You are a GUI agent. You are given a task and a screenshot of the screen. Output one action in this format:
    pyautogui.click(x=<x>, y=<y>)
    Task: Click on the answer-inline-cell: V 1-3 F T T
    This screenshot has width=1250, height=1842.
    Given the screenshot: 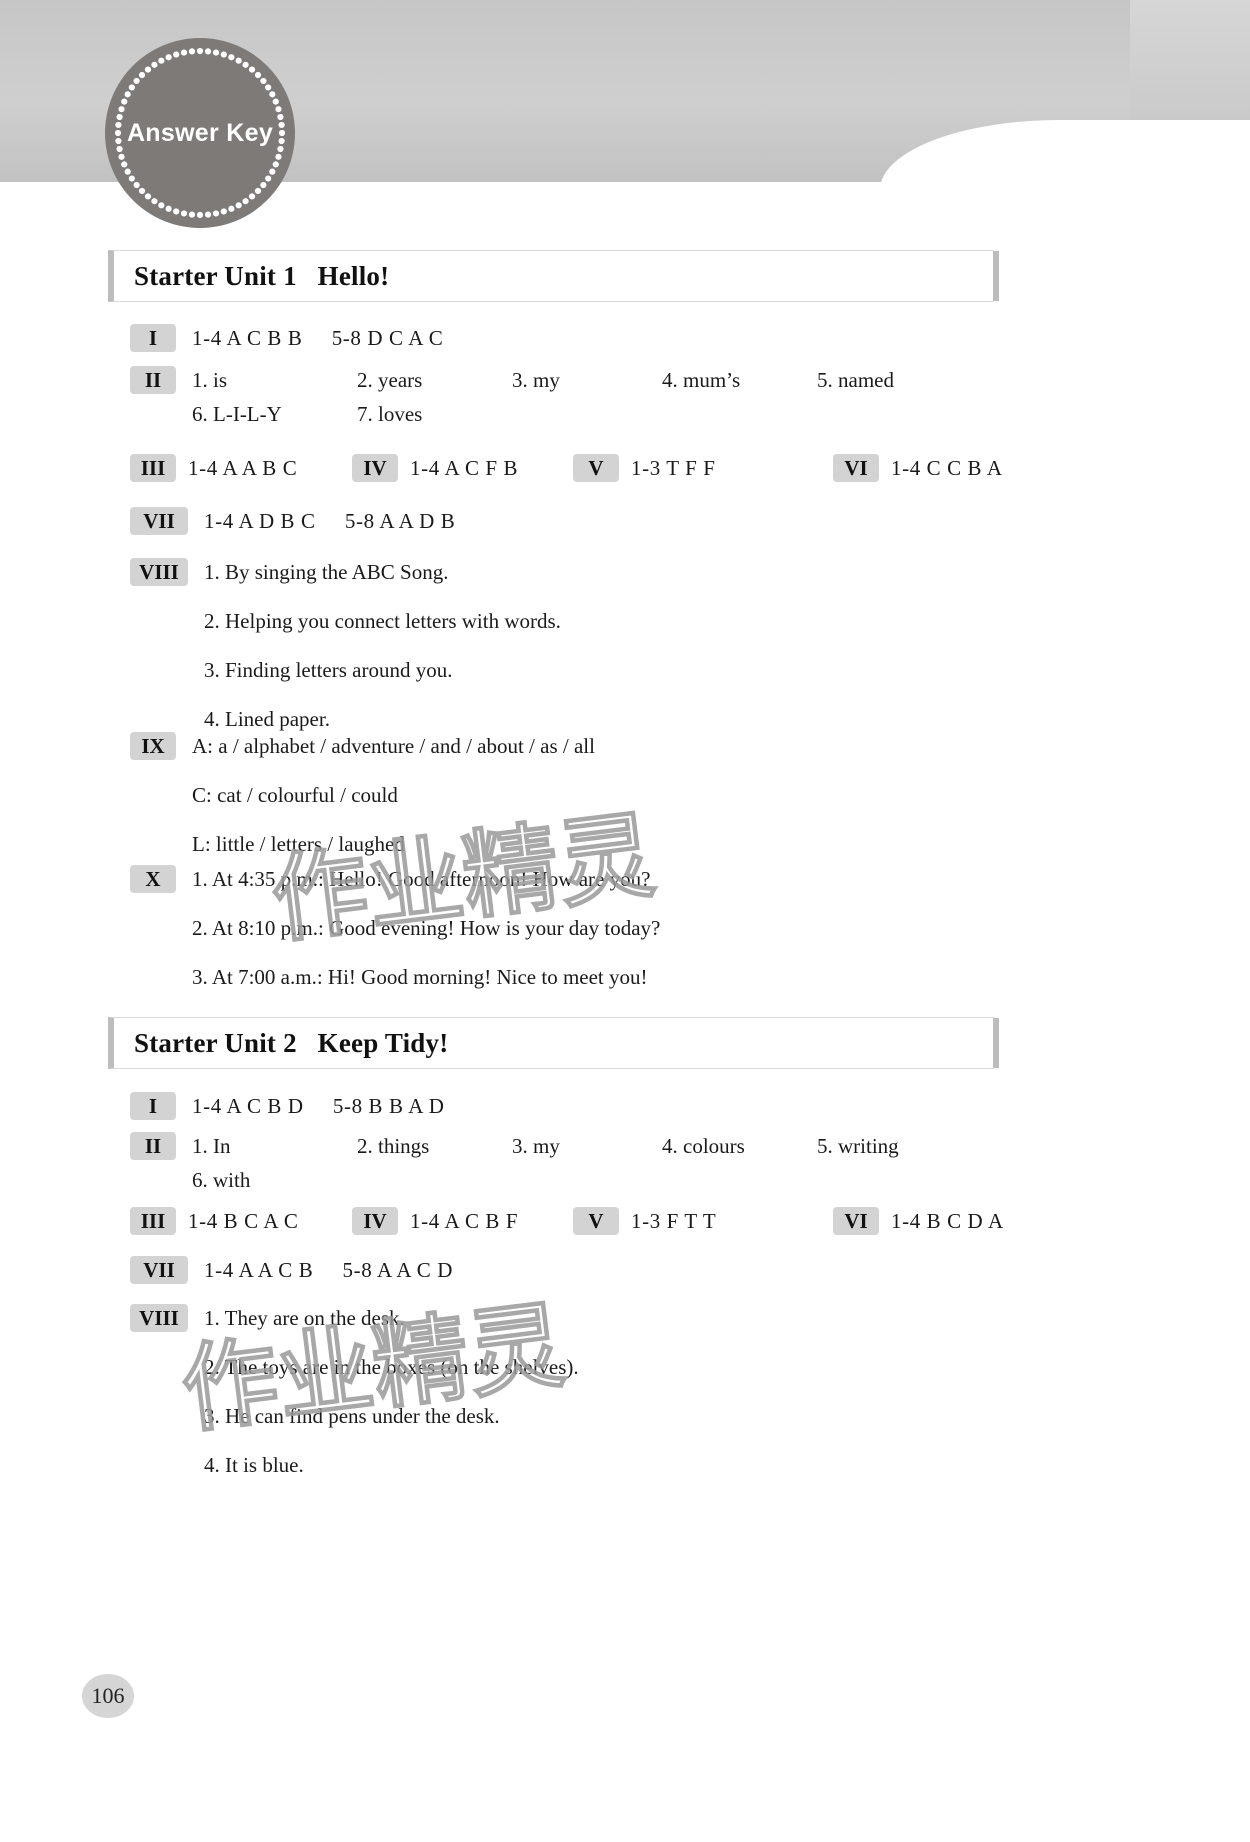 What is the action you would take?
    pyautogui.click(x=644, y=1221)
    